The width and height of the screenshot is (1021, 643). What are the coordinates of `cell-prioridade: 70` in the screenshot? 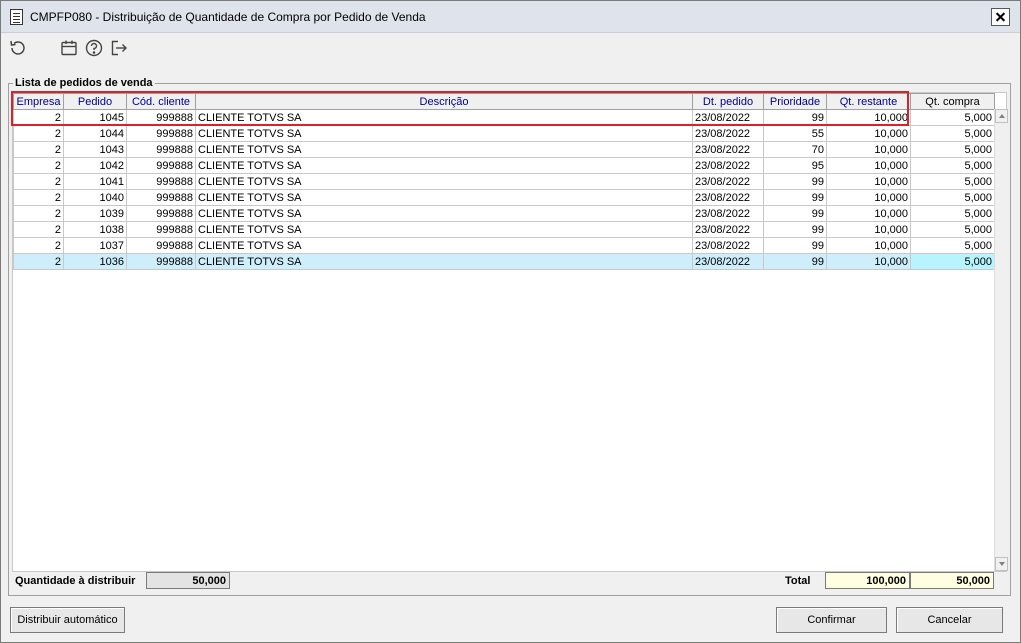 It's located at (795, 149).